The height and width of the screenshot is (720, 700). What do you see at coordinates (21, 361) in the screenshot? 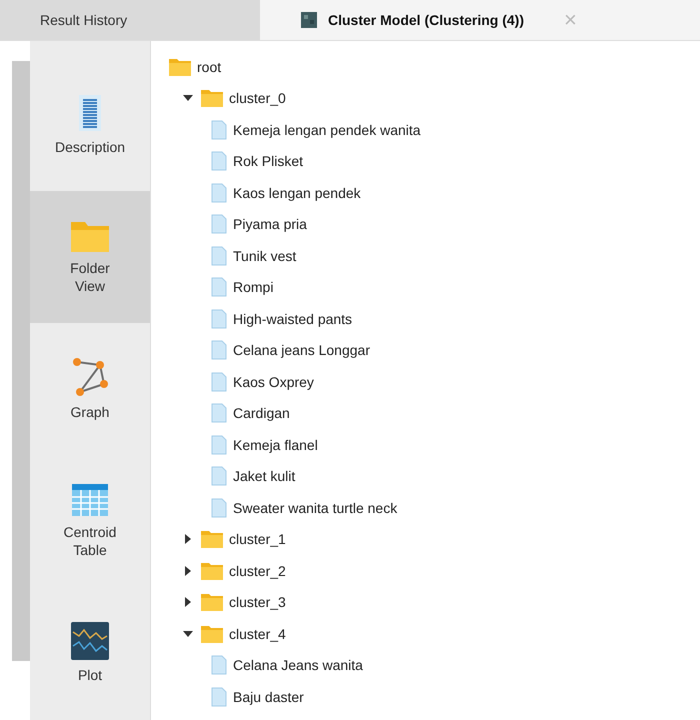
I see `scrollbar` at bounding box center [21, 361].